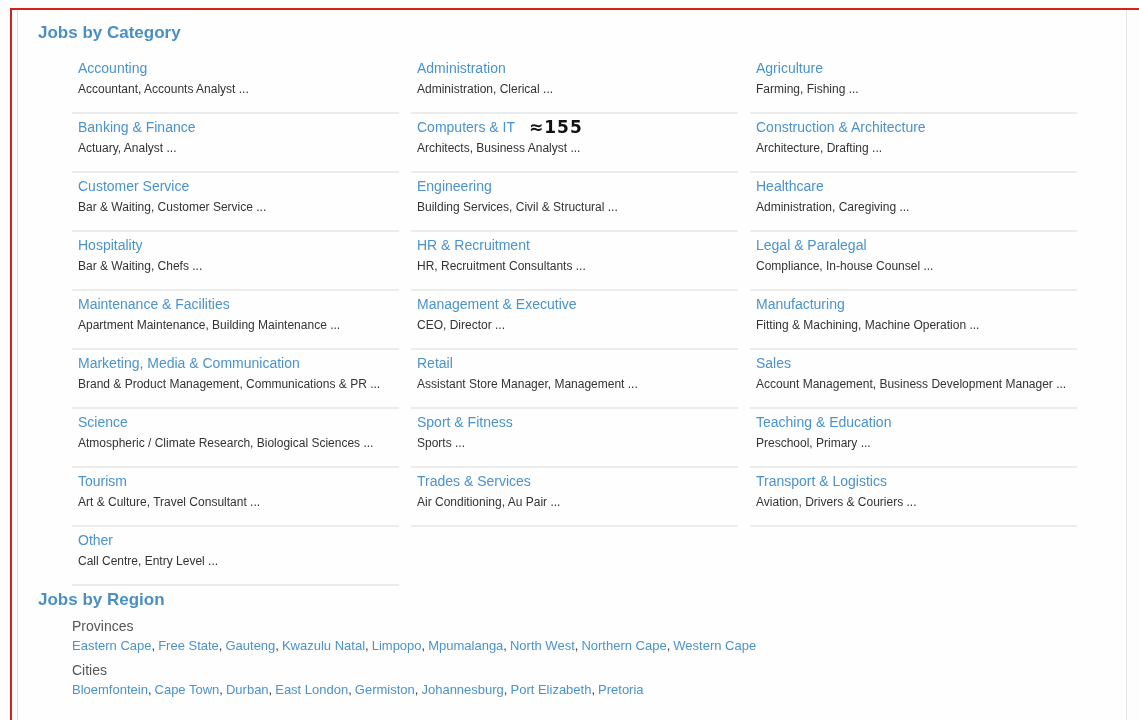 This screenshot has width=1139, height=720. Describe the element at coordinates (384, 689) in the screenshot. I see `region-link: Germiston` at that location.